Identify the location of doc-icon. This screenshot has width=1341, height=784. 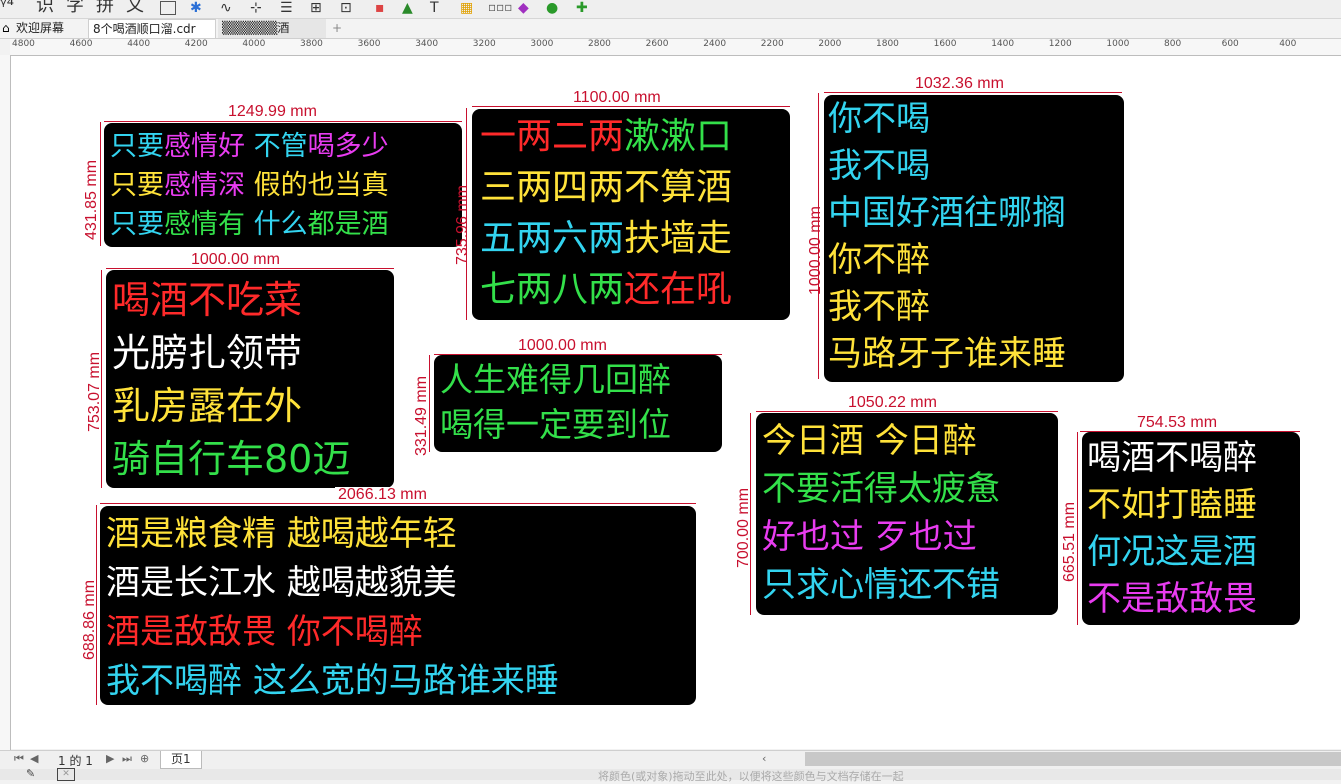
(168, 8).